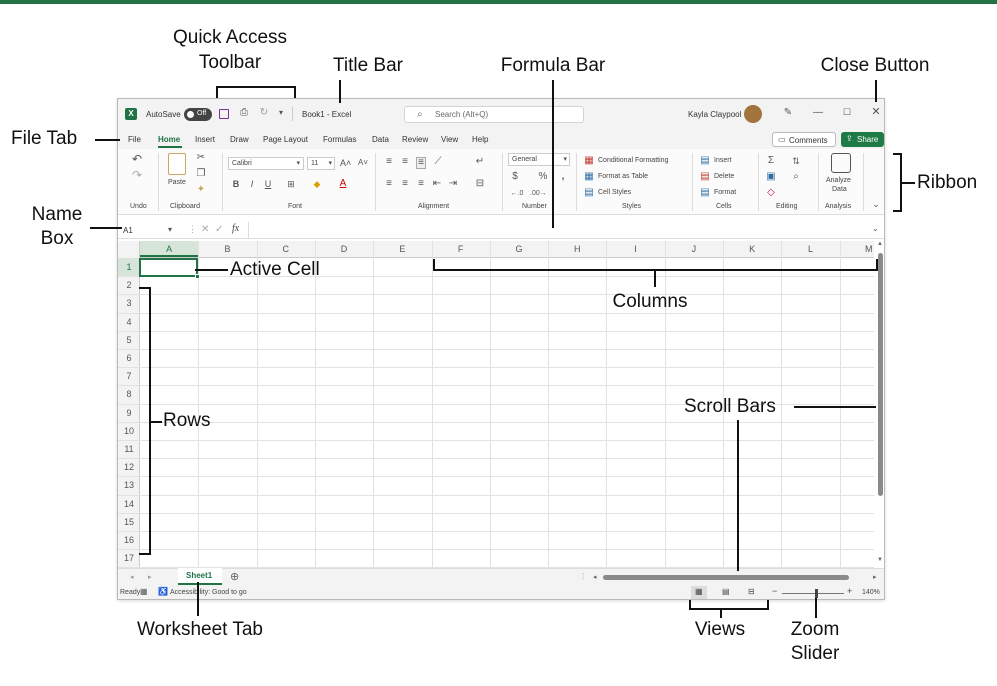 The width and height of the screenshot is (997, 686). I want to click on vertical-scroll-thumb, so click(880, 374).